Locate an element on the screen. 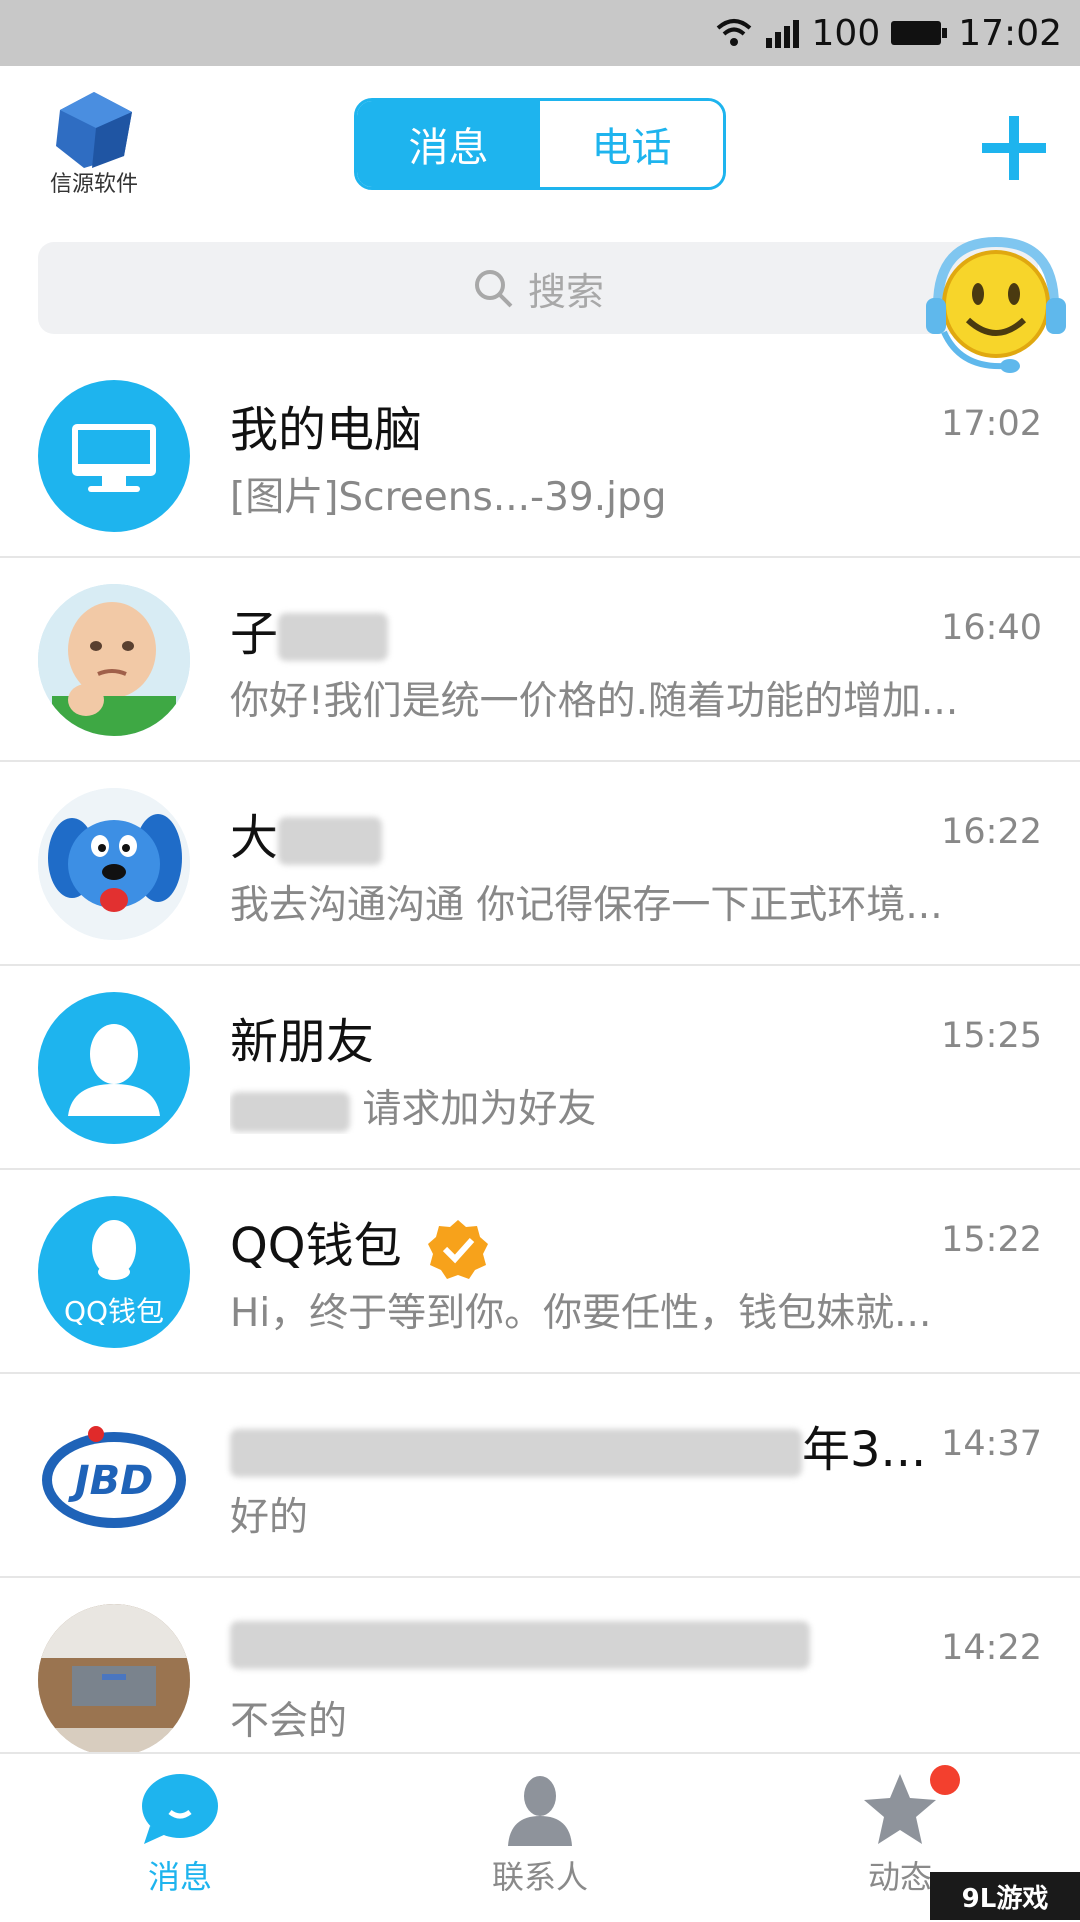  star-icon is located at coordinates (900, 1809).